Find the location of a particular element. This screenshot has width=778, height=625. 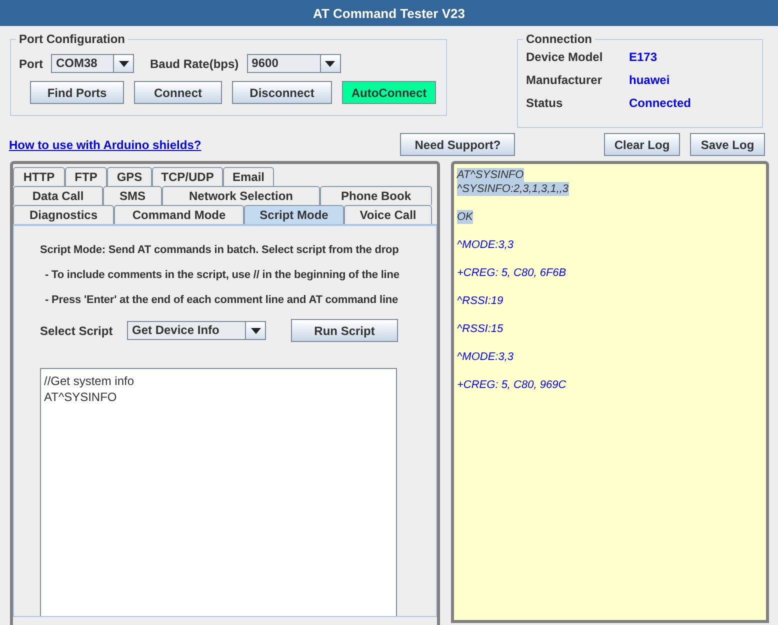

tab: FTP is located at coordinates (86, 176).